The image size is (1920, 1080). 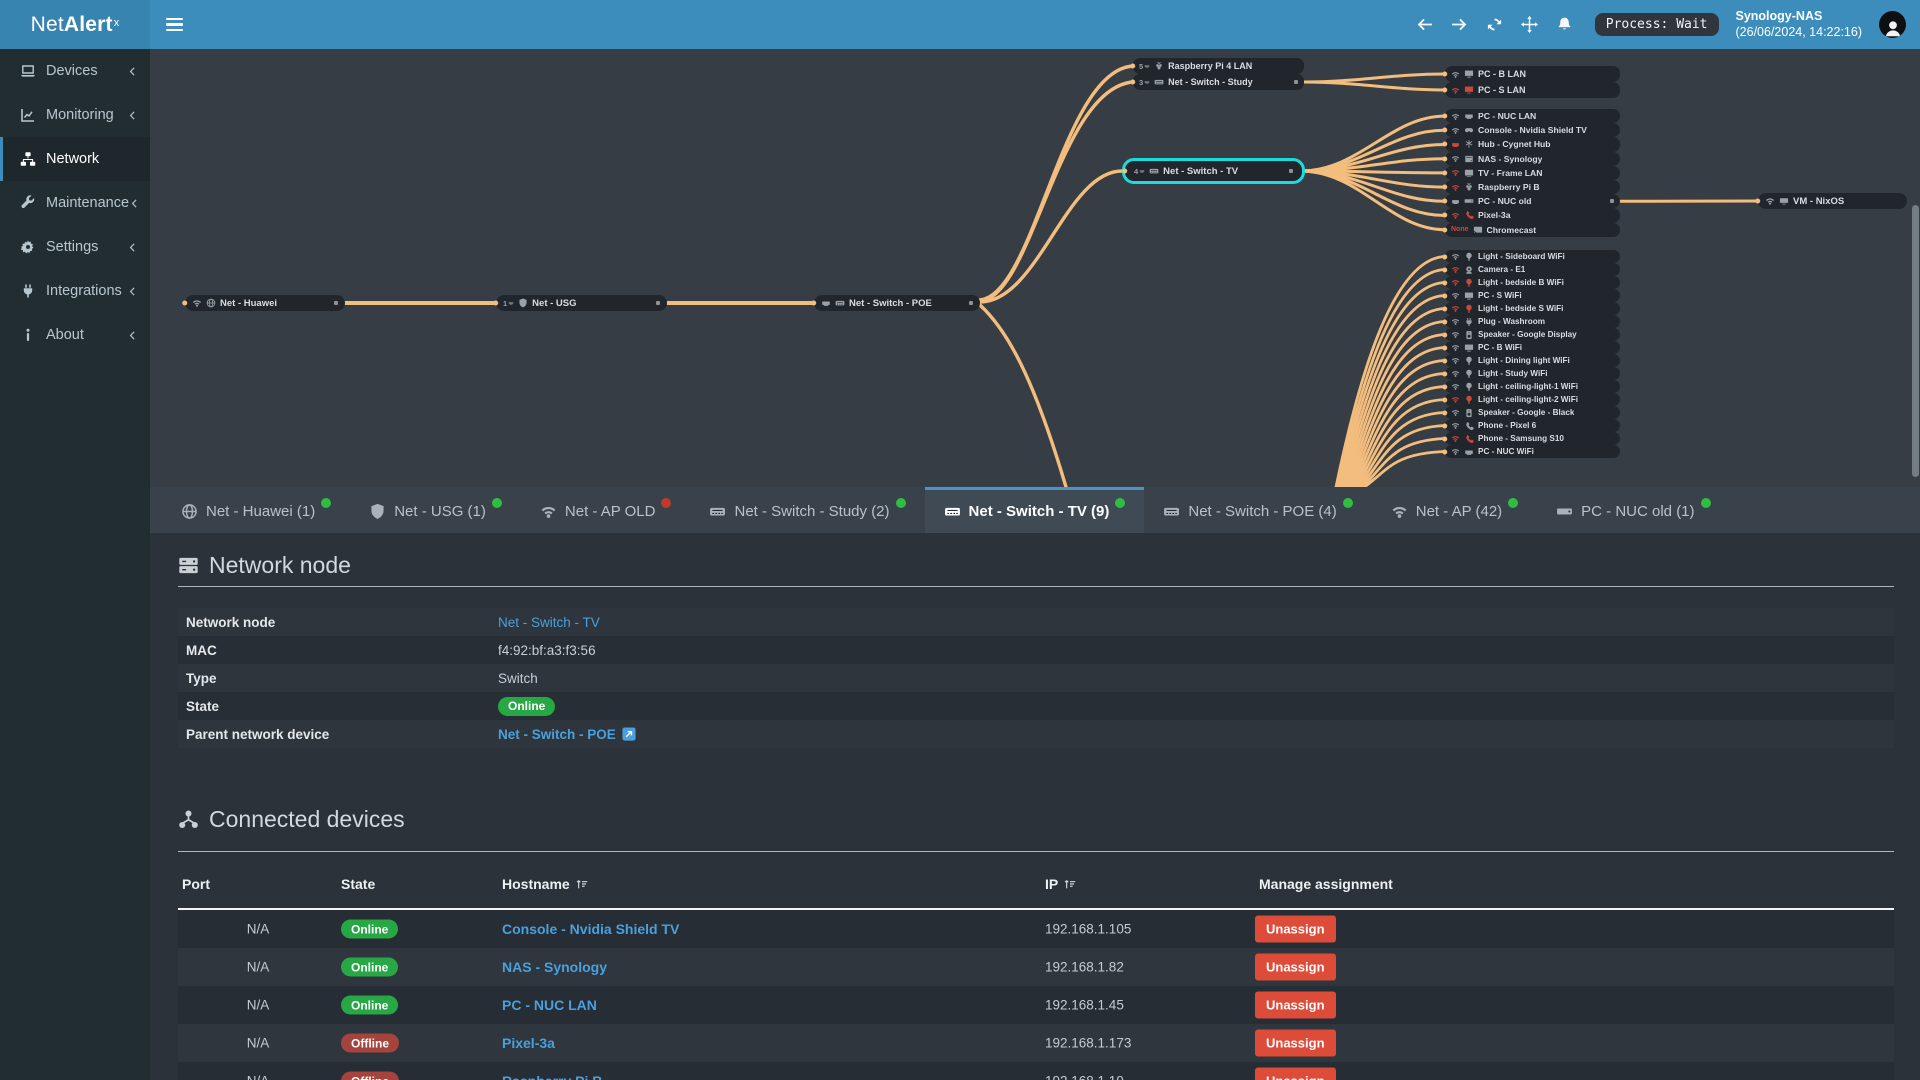 I want to click on device-node-phone-pixel-6: Phone - Pixel 6, so click(x=1532, y=425).